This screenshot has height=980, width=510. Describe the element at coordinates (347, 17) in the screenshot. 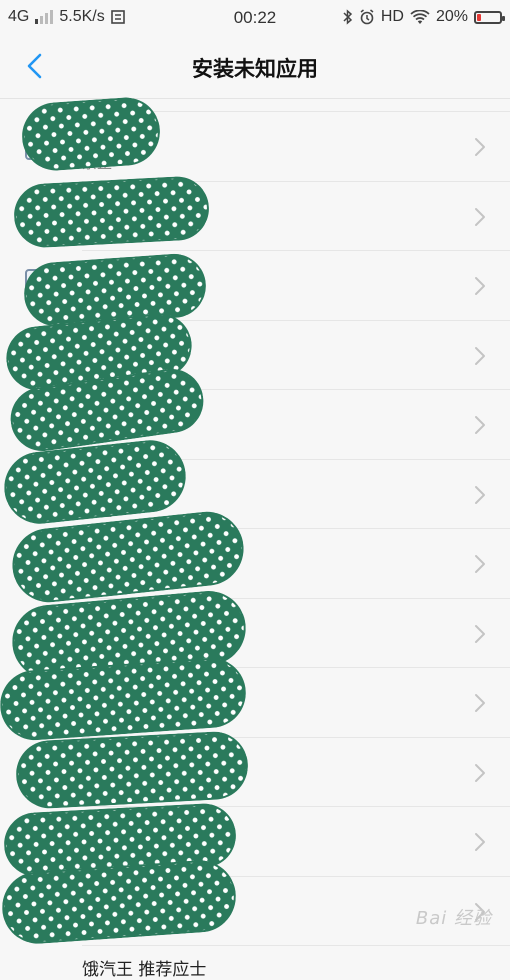

I see `bluetooth-icon` at that location.